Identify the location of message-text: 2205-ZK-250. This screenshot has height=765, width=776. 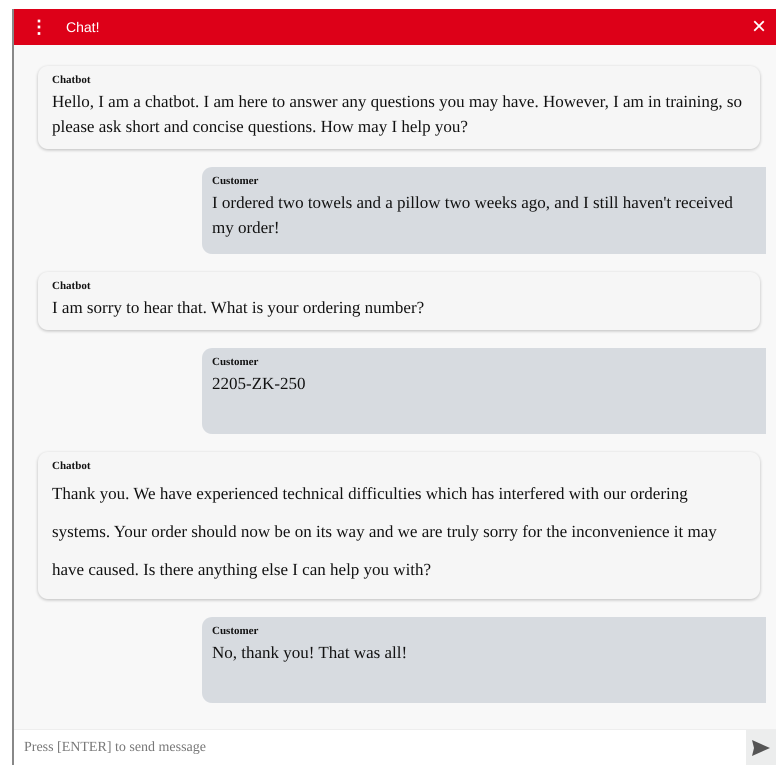
(259, 384).